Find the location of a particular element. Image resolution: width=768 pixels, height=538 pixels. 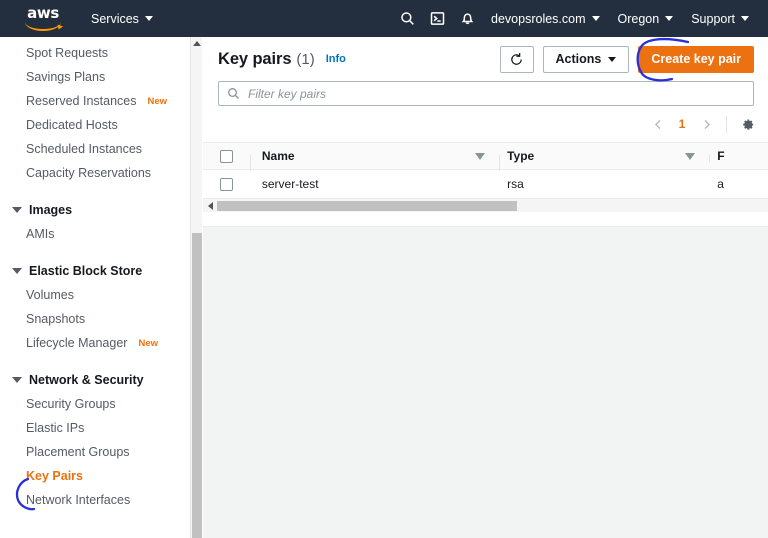

services-menu: Services is located at coordinates (122, 18).